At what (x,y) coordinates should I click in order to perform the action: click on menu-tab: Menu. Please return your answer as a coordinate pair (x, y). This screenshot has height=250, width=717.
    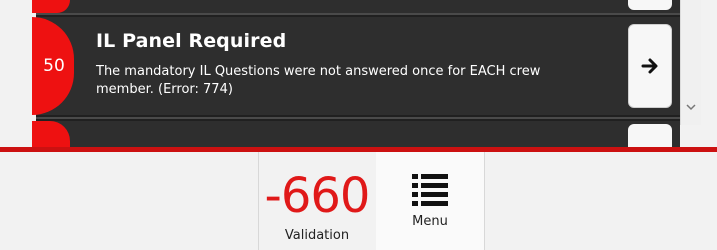
    Looking at the image, I should click on (430, 201).